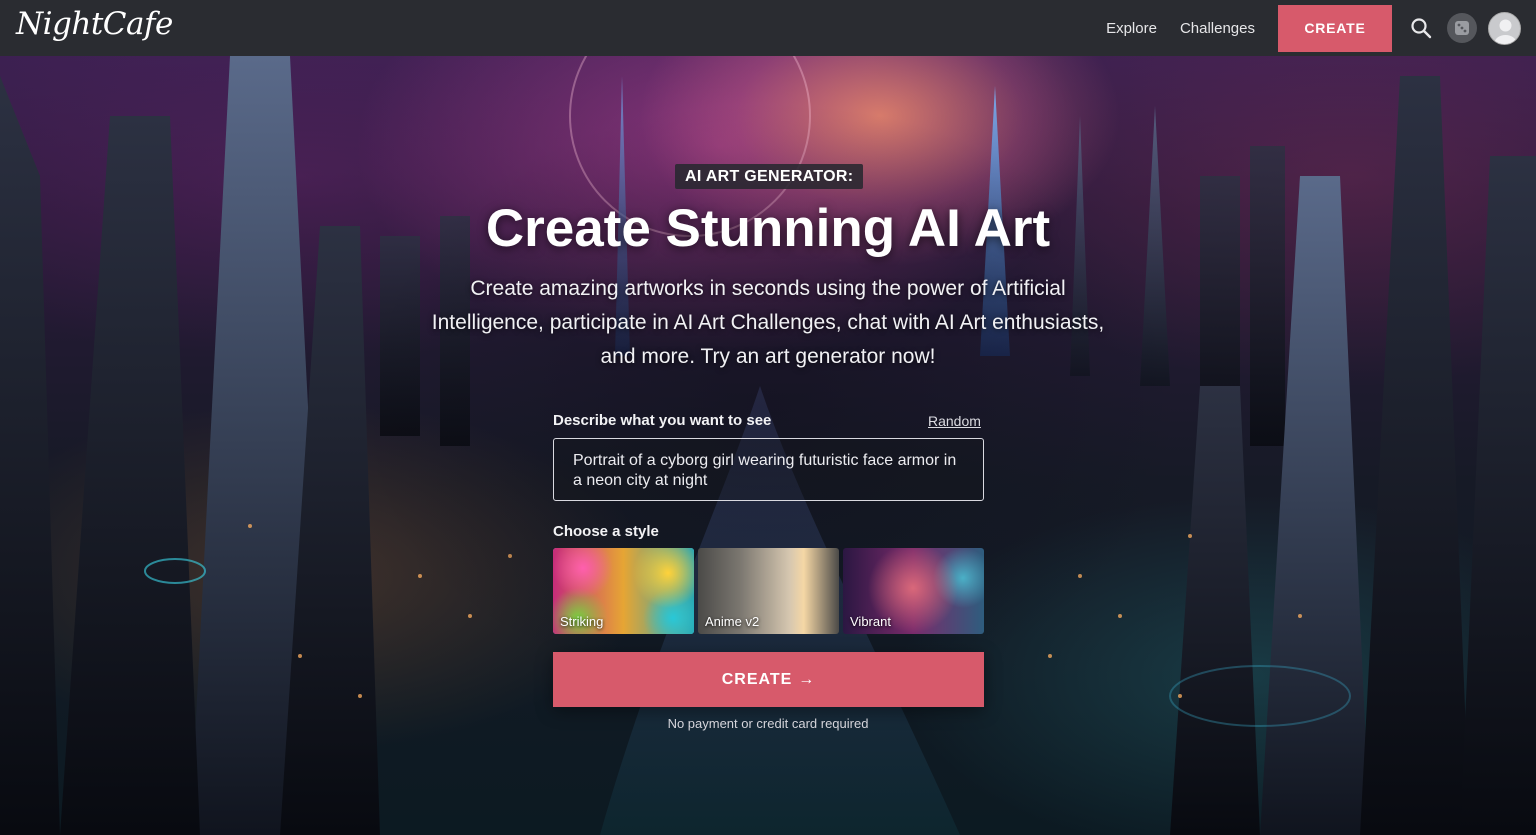 The image size is (1536, 835). I want to click on nav-challenges-link: Challenges, so click(1217, 28).